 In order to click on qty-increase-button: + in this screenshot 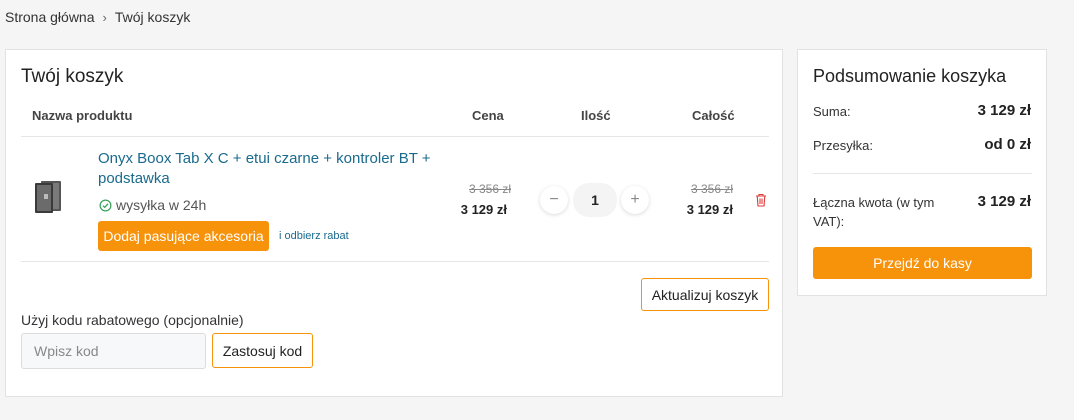, I will do `click(635, 200)`.